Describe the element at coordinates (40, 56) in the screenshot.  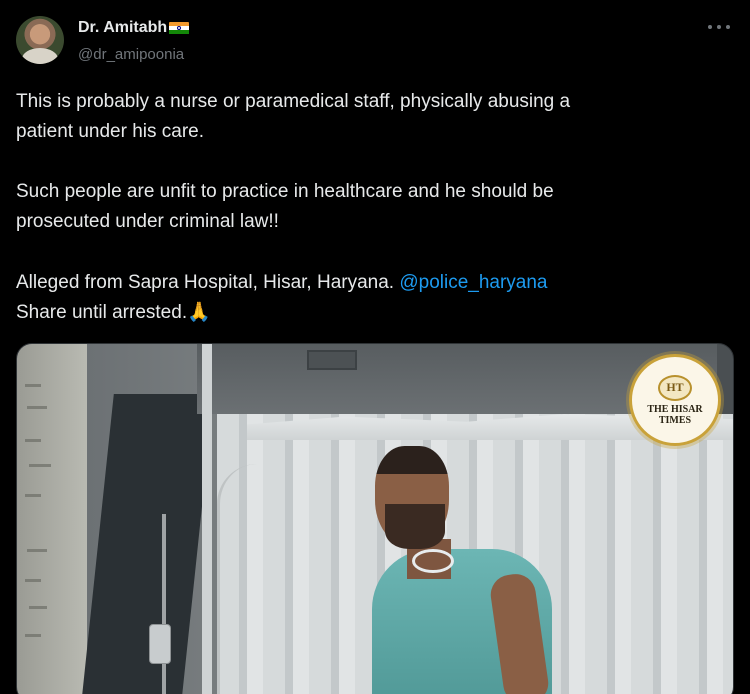
I see `avatar-shirt` at that location.